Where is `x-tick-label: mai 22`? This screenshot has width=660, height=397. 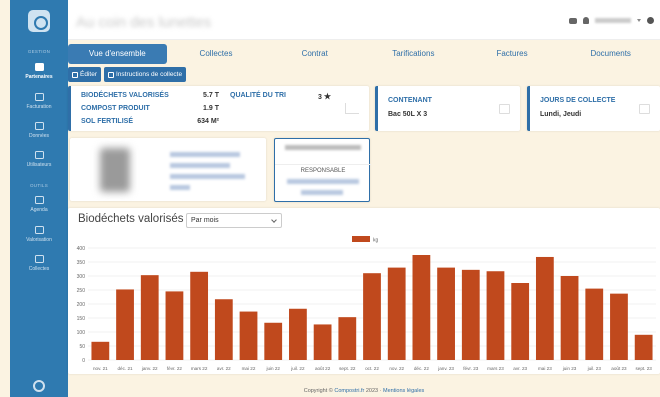 x-tick-label: mai 22 is located at coordinates (249, 368).